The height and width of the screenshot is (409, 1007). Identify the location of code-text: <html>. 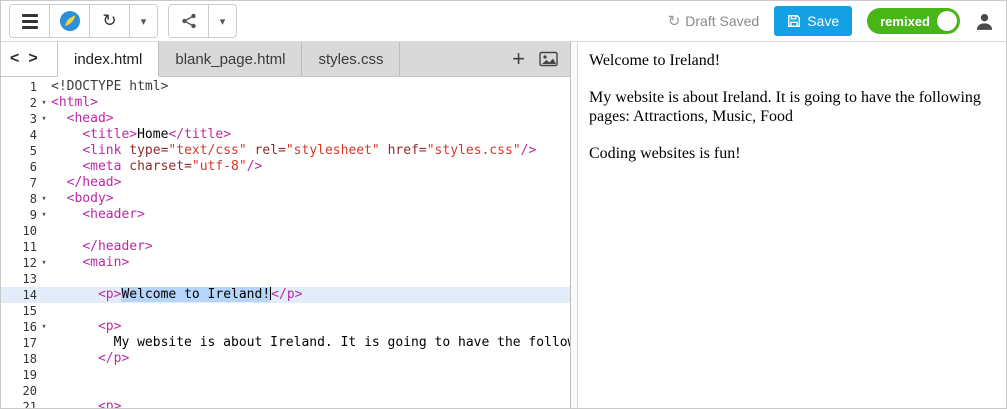
(310, 103).